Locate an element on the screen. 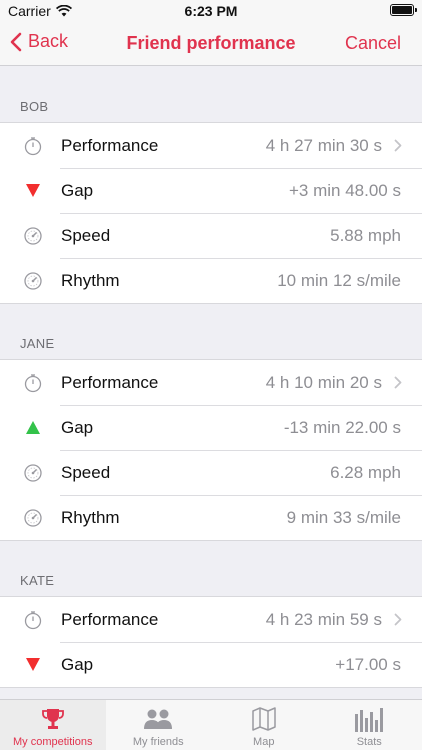 The height and width of the screenshot is (750, 422). row-gap: Gap -13 min 22.00 s is located at coordinates (211, 427).